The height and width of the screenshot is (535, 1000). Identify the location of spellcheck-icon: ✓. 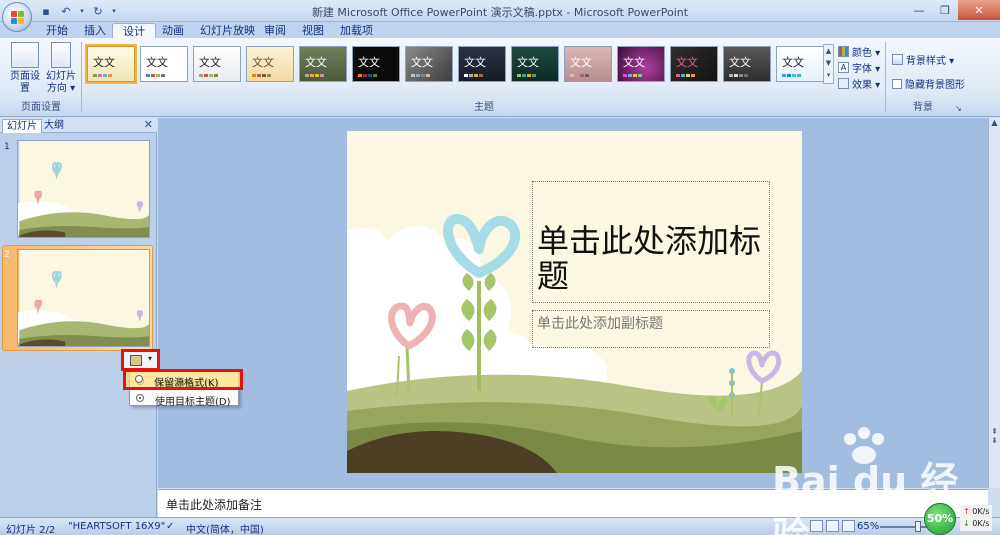
(170, 526).